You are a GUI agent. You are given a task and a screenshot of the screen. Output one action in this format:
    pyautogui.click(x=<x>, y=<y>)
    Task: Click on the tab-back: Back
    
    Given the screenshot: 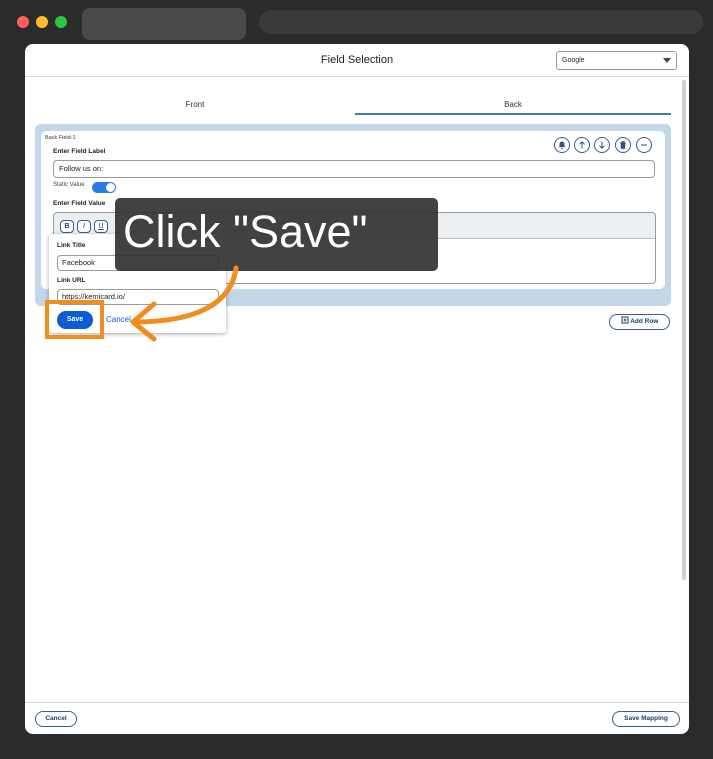 What is the action you would take?
    pyautogui.click(x=513, y=104)
    